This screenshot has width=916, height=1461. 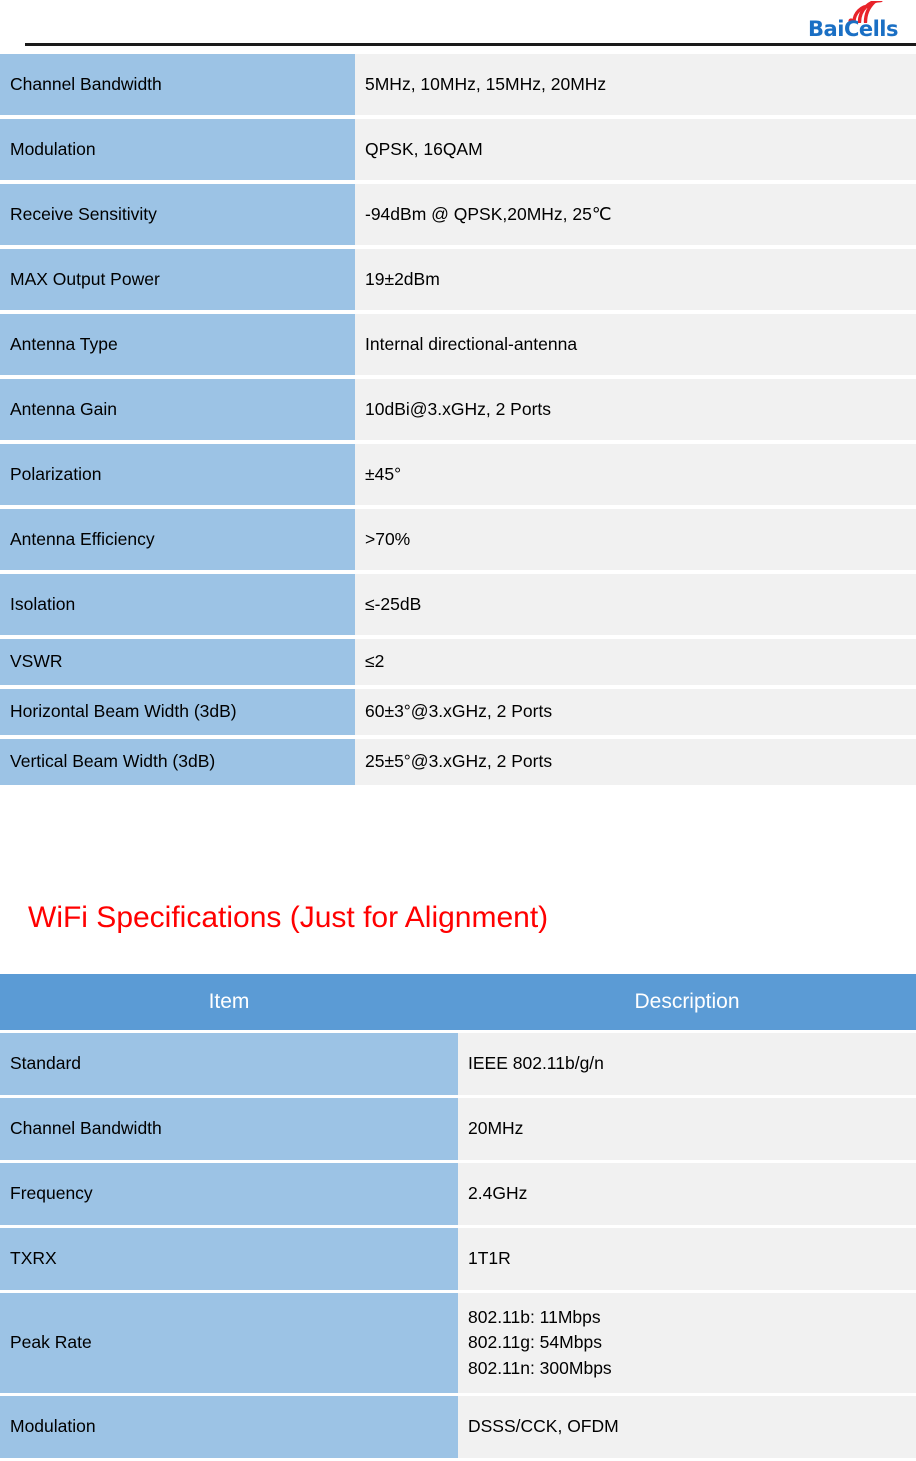 I want to click on table-row: Modulation DSSS/CCK, OFDM, so click(x=458, y=1427).